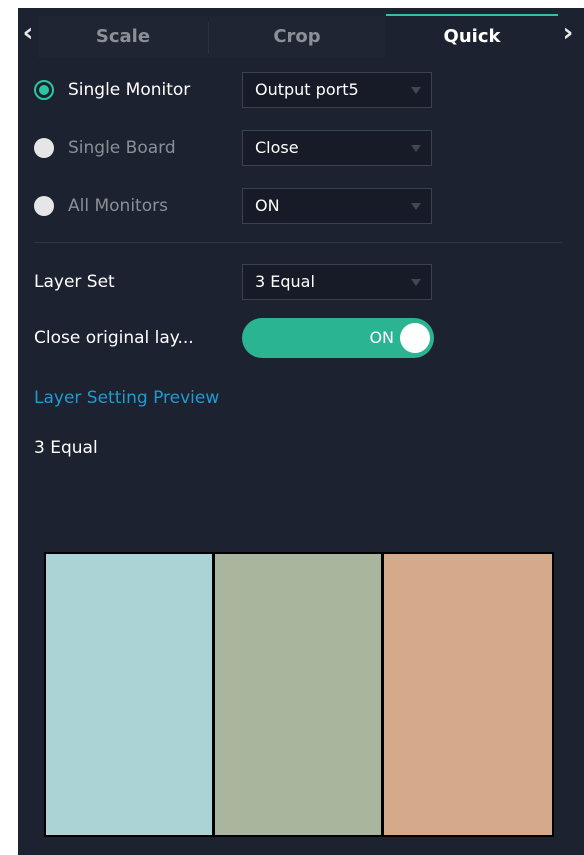 The image size is (584, 855). I want to click on select-value: 3 Equal, so click(285, 281).